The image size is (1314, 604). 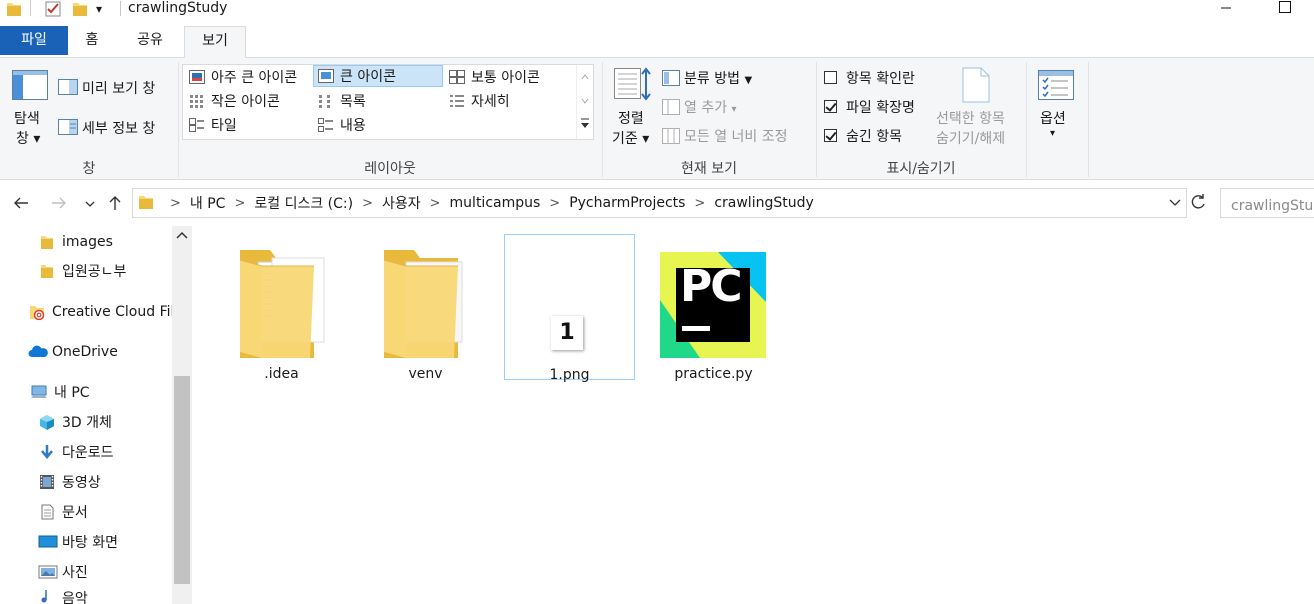 I want to click on forward-arrow-icon, so click(x=59, y=203).